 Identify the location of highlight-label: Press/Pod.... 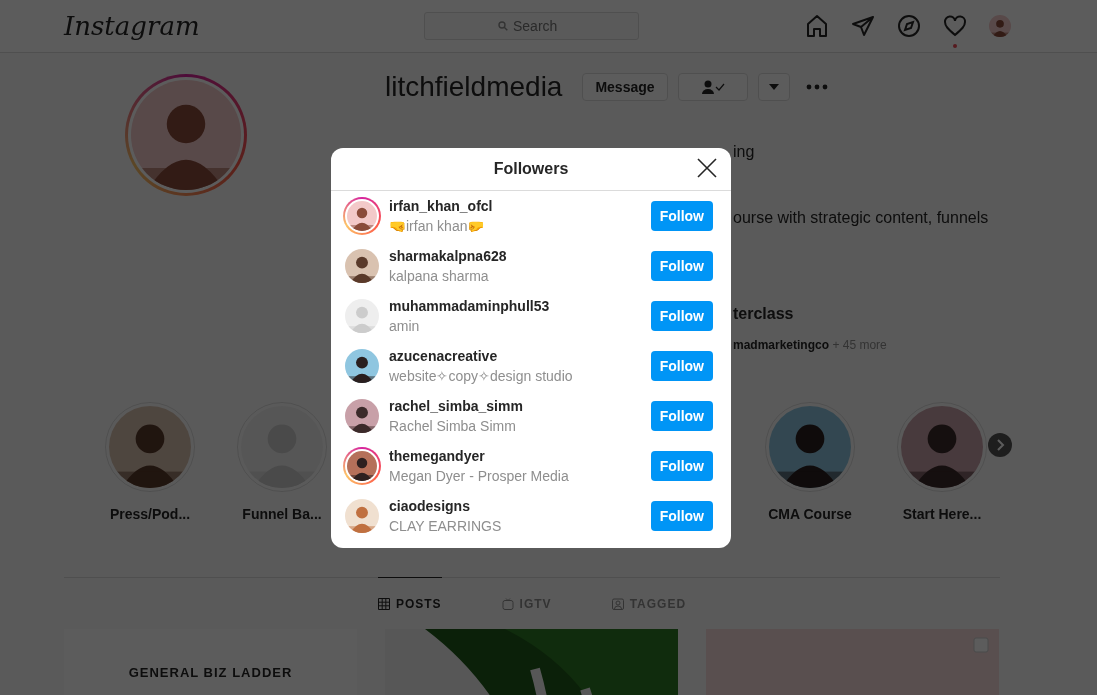
(150, 514).